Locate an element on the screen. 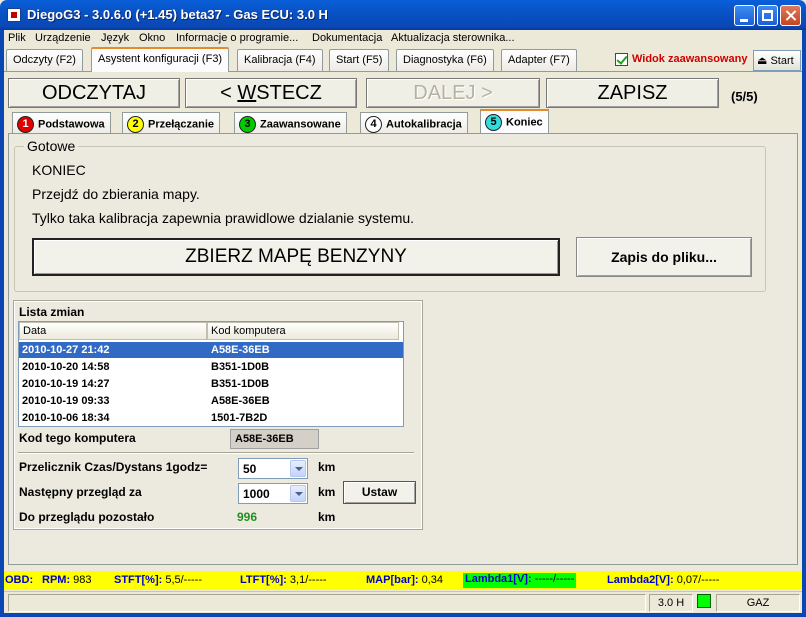  stft-value: 5,5/----- is located at coordinates (183, 580).